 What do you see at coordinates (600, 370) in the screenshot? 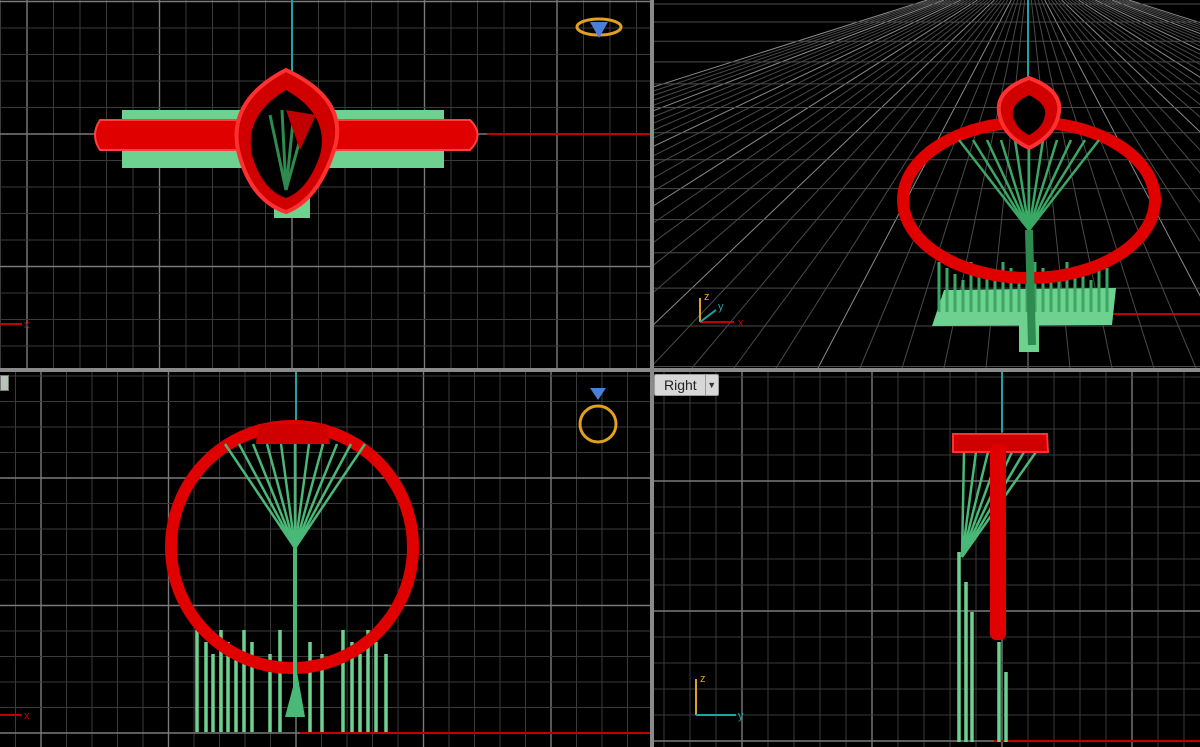
I see `viewport-separator-horizontal` at bounding box center [600, 370].